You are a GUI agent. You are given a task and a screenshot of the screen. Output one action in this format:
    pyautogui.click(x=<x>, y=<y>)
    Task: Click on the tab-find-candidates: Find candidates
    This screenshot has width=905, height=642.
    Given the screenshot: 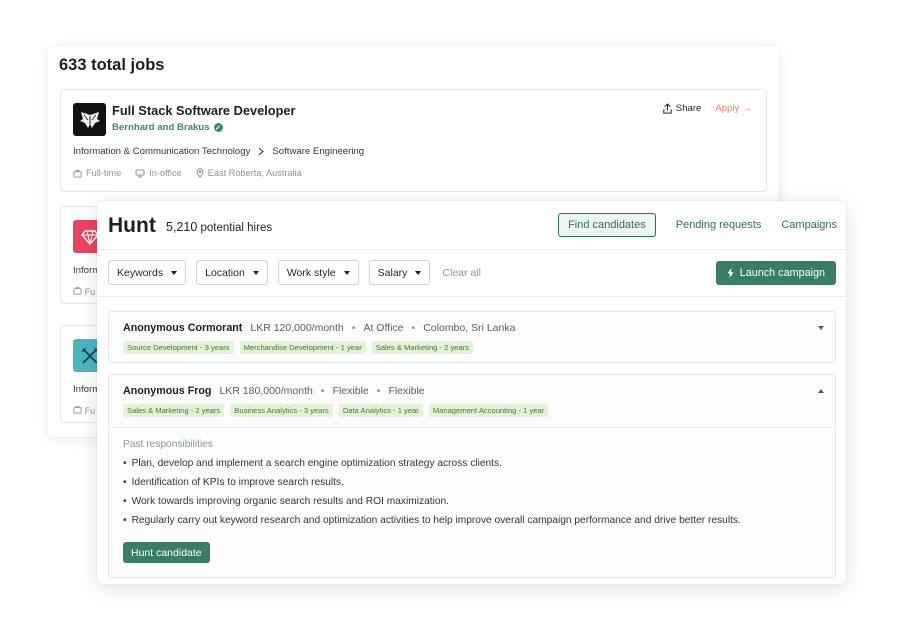 What is the action you would take?
    pyautogui.click(x=607, y=225)
    